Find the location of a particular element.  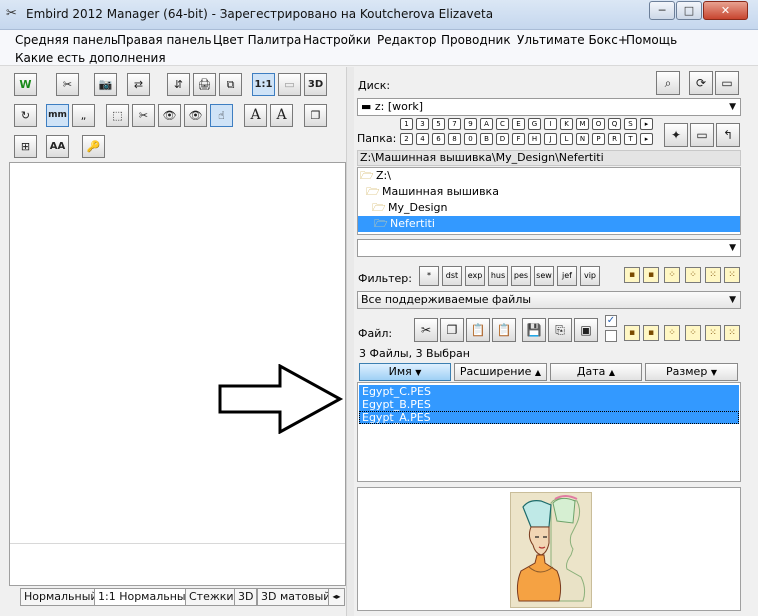

search-icon: ⌕ is located at coordinates (668, 83).